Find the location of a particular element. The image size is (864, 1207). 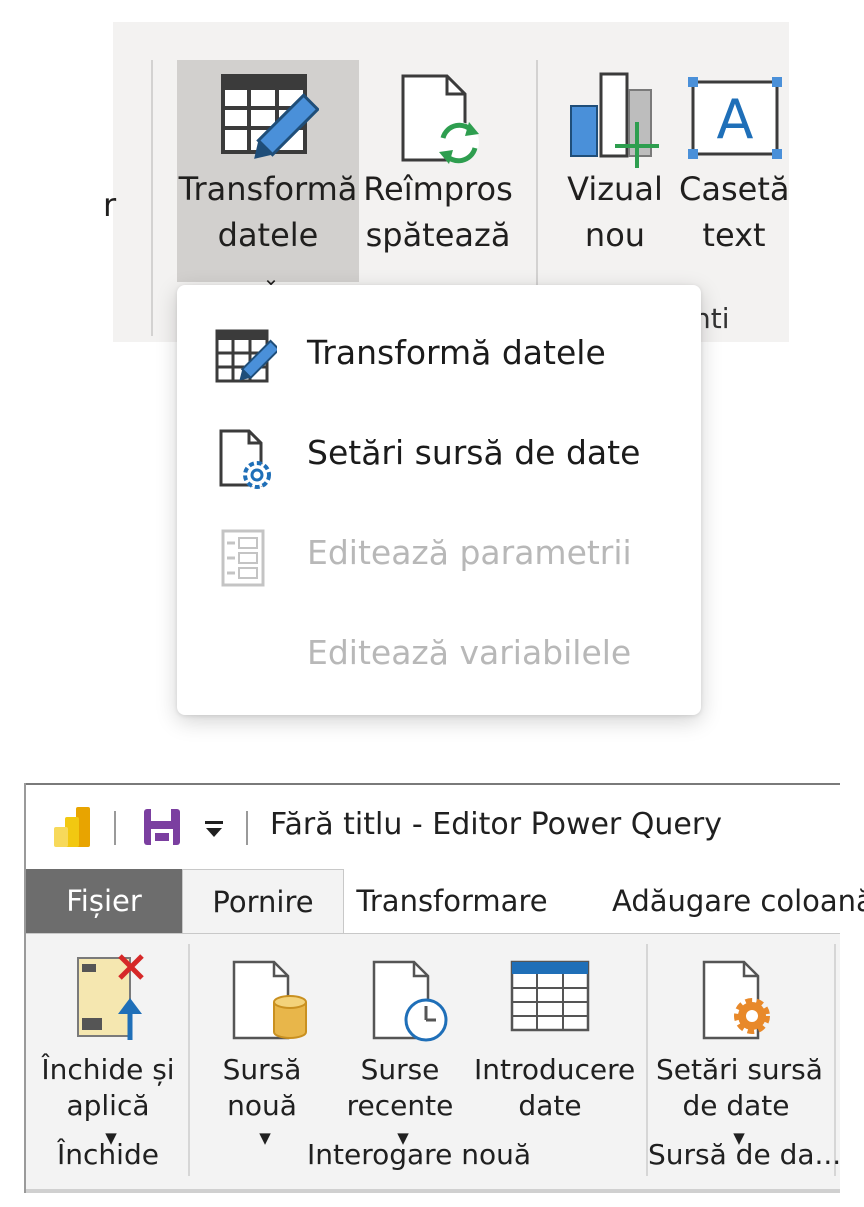

table-grid-icon is located at coordinates (550, 1001).